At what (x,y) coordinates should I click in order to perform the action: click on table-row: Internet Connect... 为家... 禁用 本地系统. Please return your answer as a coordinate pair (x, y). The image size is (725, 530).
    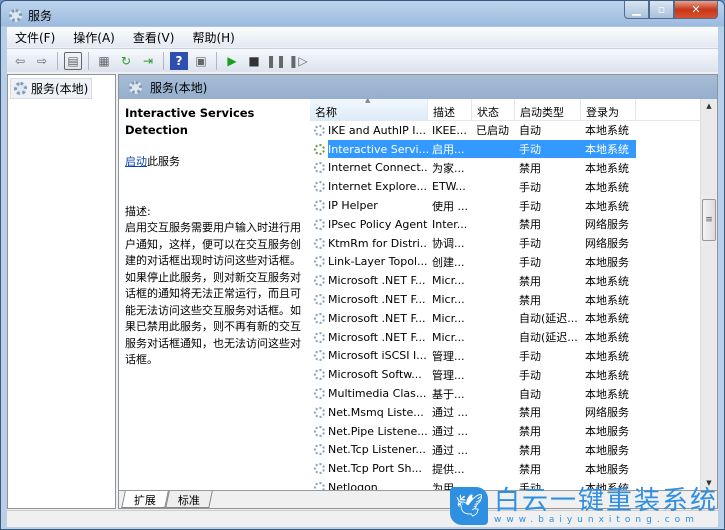
    Looking at the image, I should click on (513, 168).